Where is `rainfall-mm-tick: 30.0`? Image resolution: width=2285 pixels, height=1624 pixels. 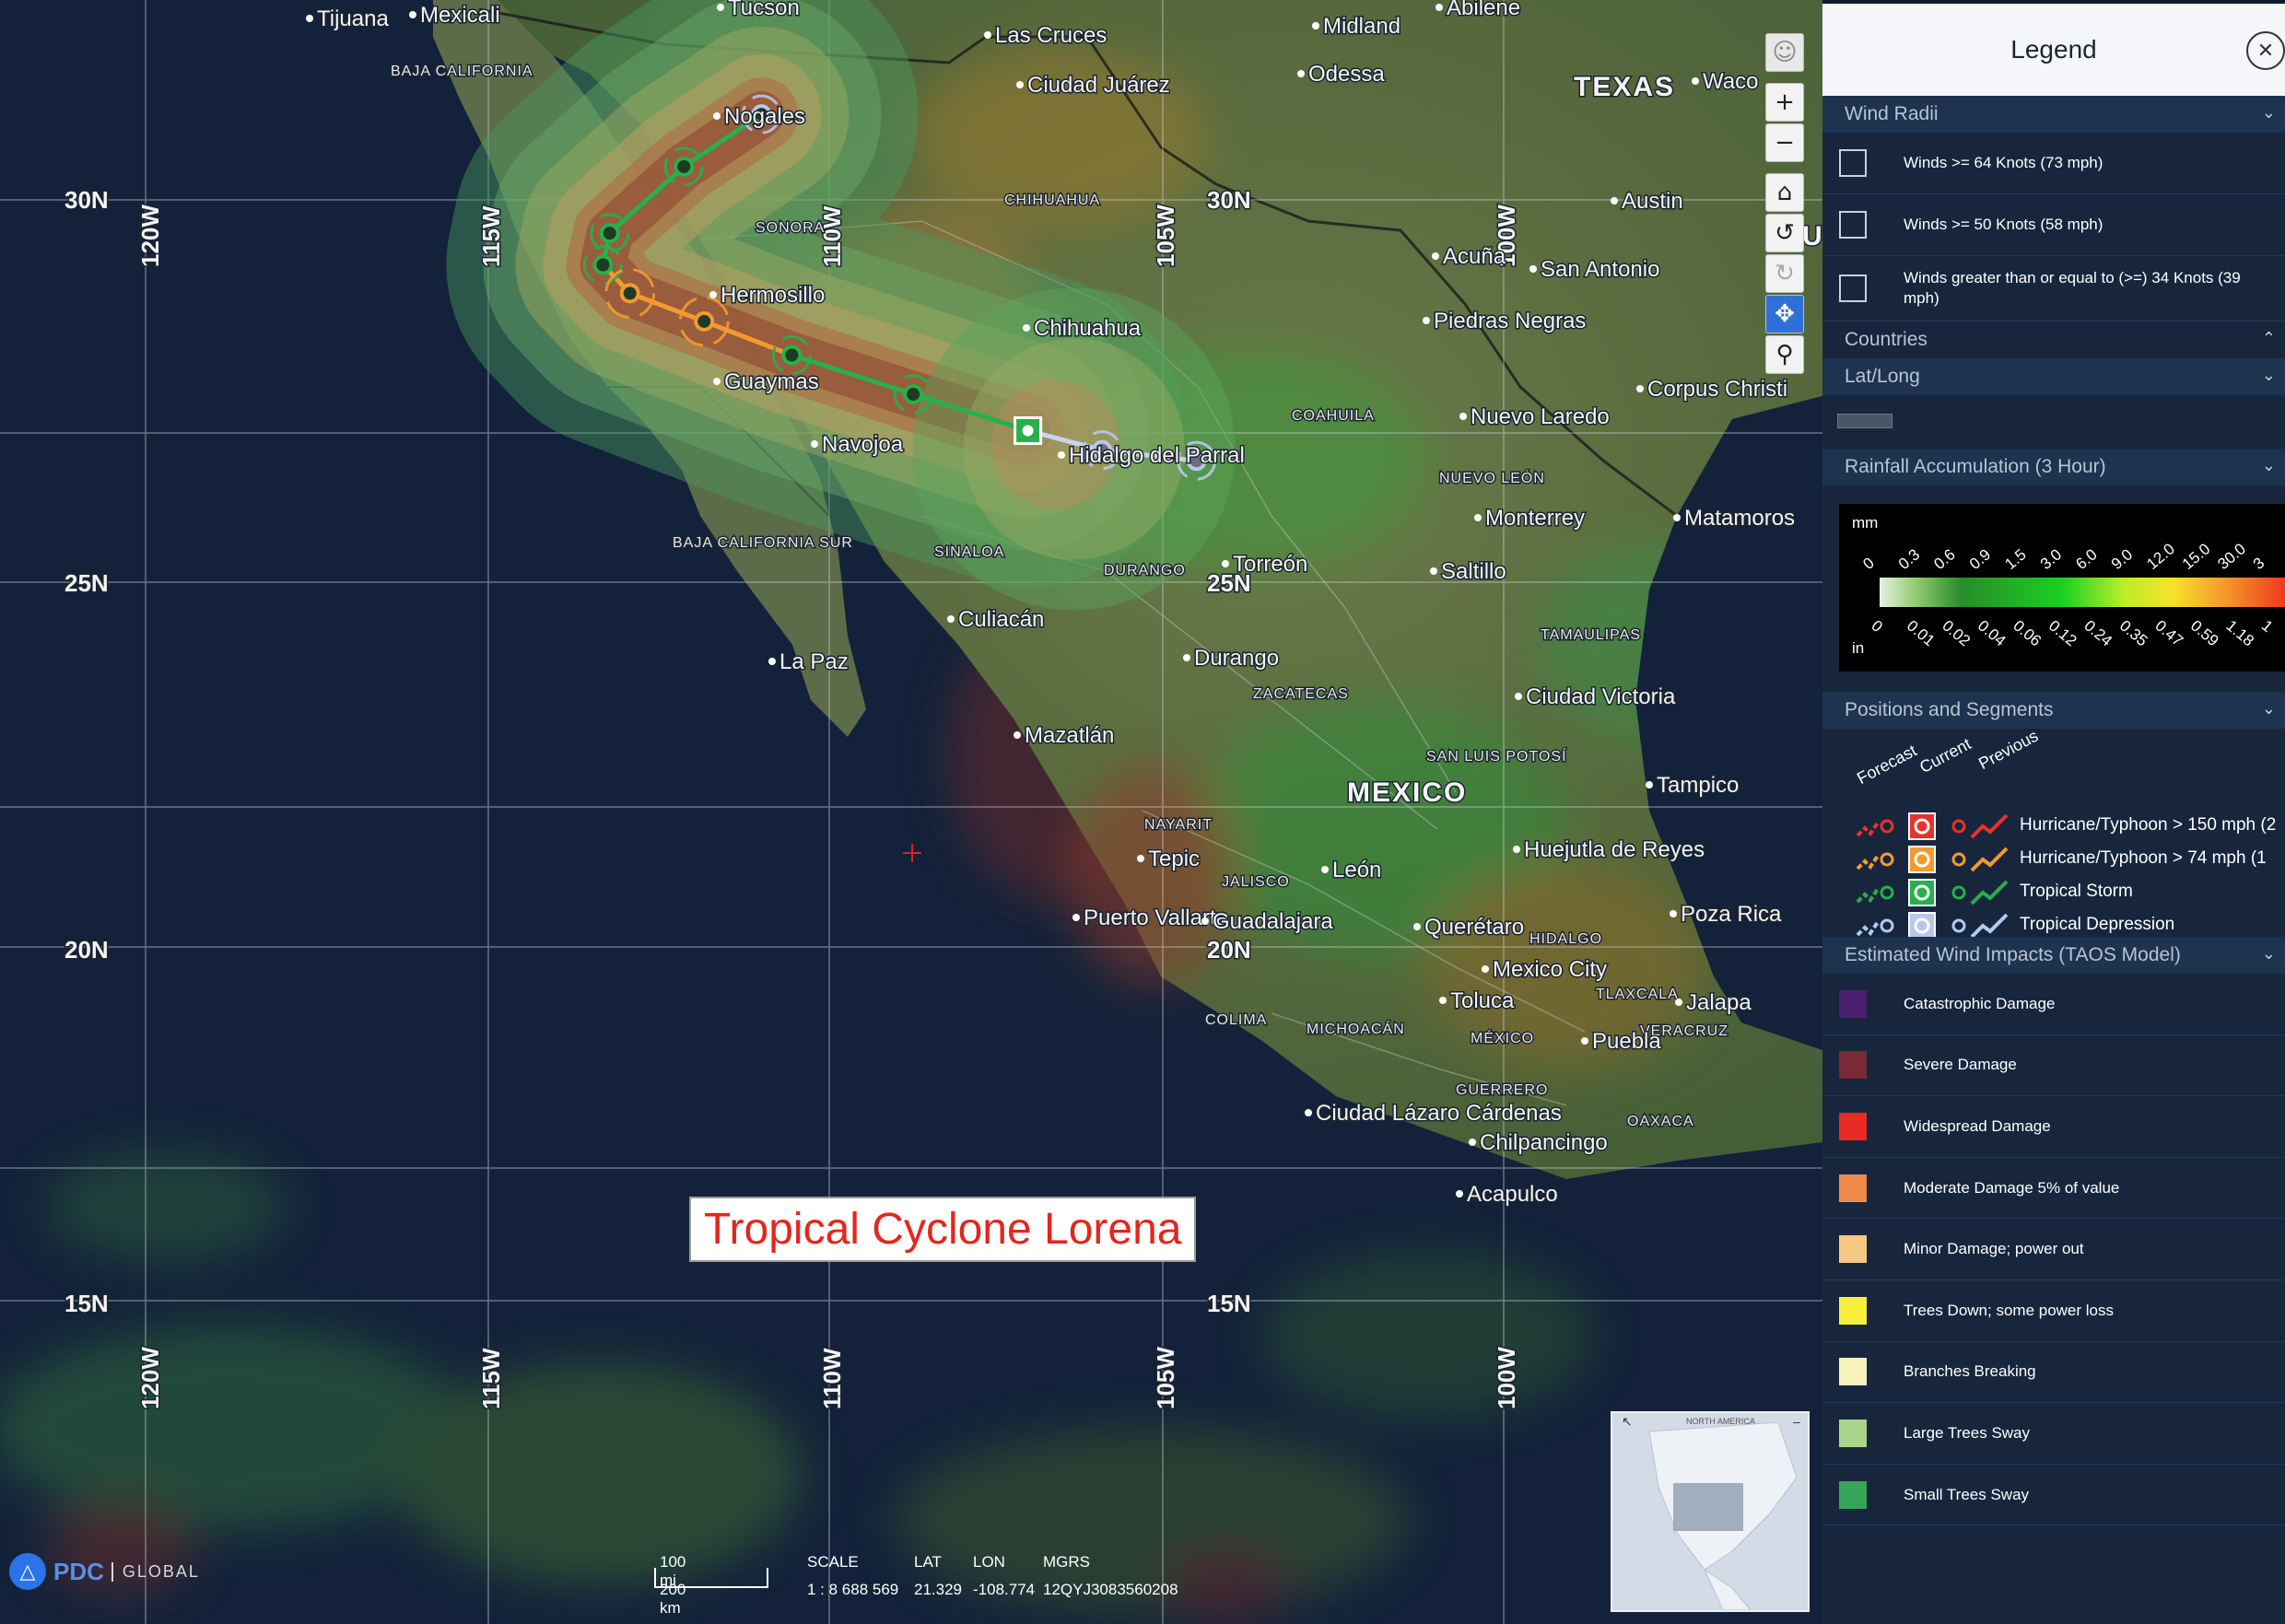 rainfall-mm-tick: 30.0 is located at coordinates (2232, 556).